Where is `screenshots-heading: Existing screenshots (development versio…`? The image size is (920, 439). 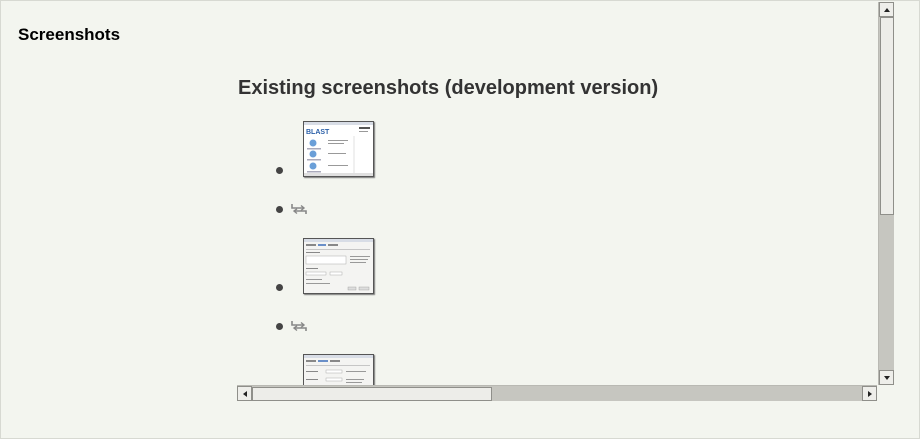 screenshots-heading: Existing screenshots (development versio… is located at coordinates (448, 88).